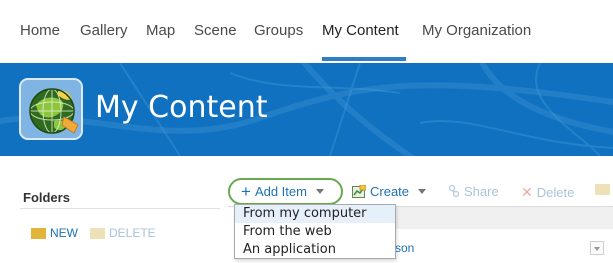  I want to click on create-map-icon, so click(359, 191).